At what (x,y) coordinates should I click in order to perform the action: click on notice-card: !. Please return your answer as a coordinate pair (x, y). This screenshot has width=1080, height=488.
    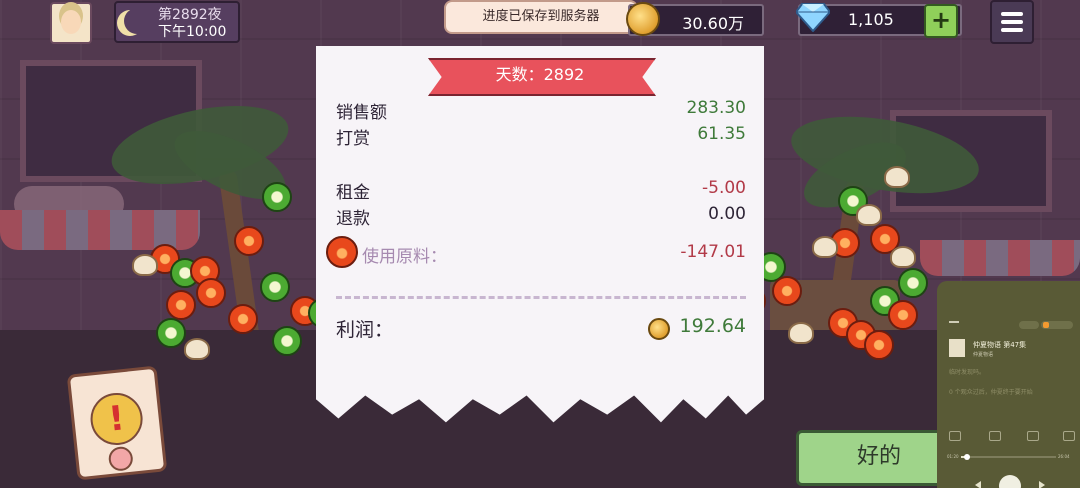
    Looking at the image, I should click on (117, 423).